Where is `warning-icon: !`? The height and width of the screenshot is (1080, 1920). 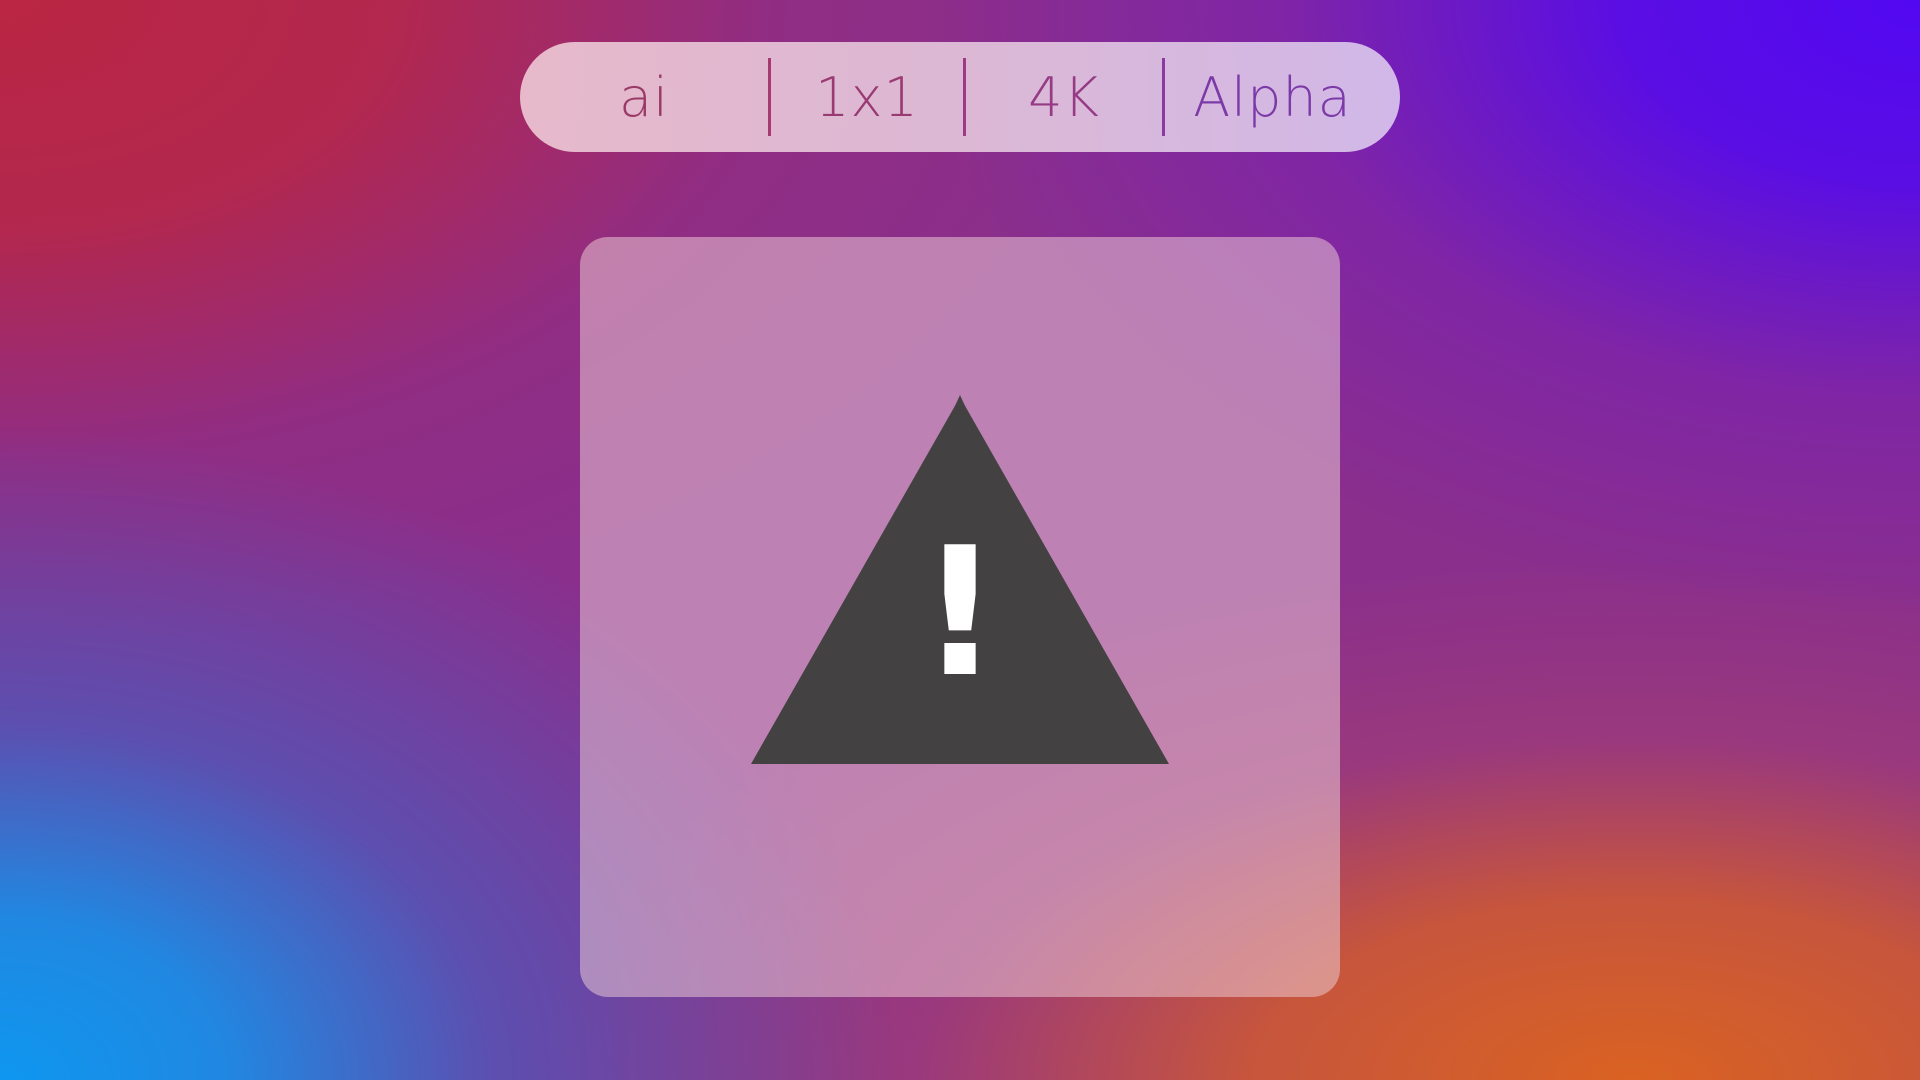 warning-icon: ! is located at coordinates (960, 579).